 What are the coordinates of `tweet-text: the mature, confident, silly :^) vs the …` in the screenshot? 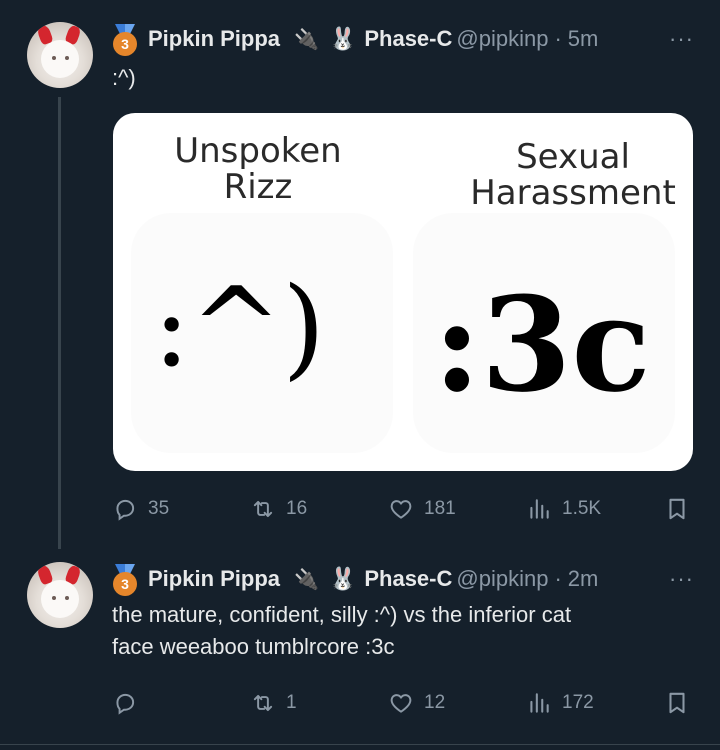 It's located at (341, 631).